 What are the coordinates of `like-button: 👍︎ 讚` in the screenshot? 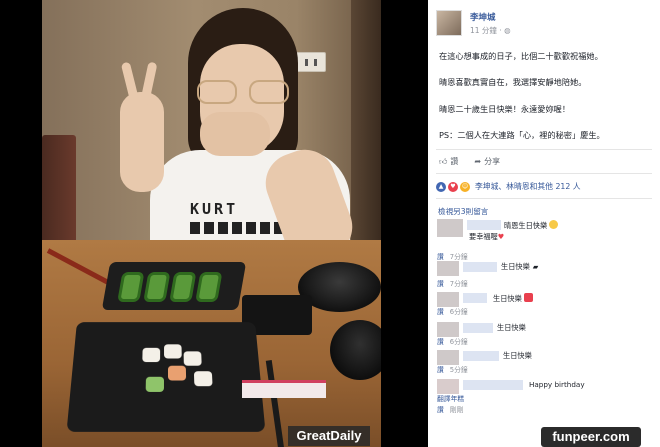 It's located at (448, 161).